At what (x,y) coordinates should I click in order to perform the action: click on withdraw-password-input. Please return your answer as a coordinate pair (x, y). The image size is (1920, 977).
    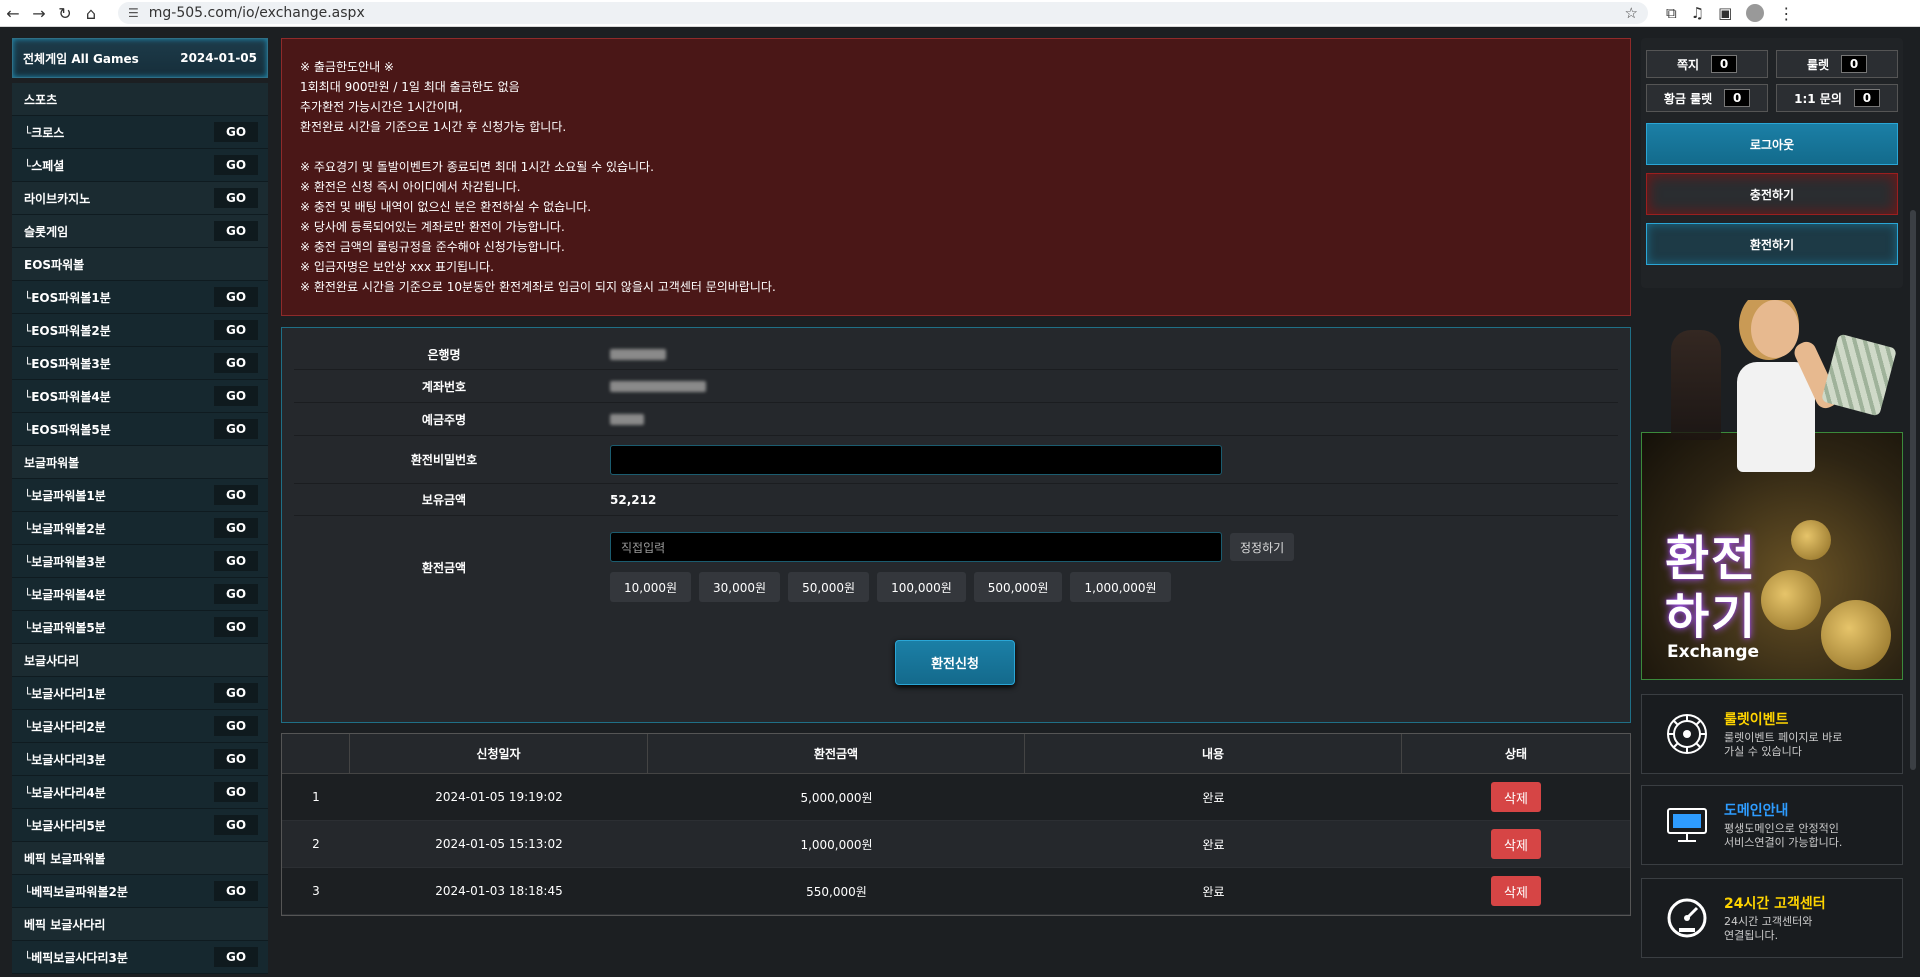
    Looking at the image, I should click on (916, 459).